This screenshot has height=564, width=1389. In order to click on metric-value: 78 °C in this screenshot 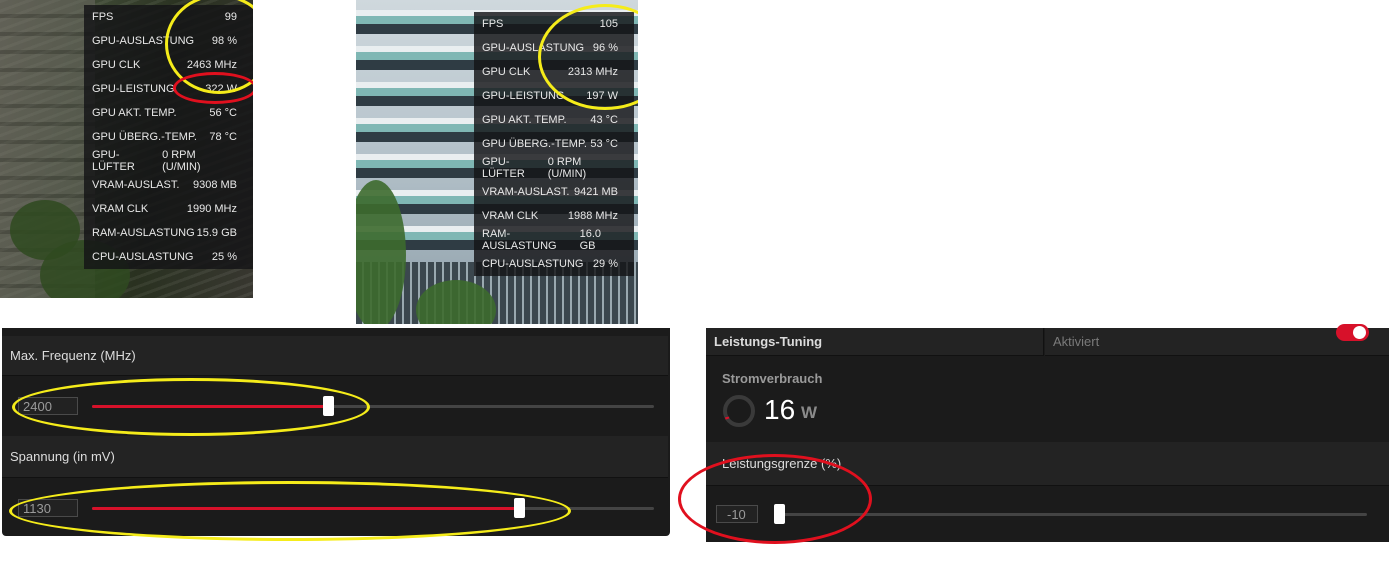, I will do `click(223, 137)`.